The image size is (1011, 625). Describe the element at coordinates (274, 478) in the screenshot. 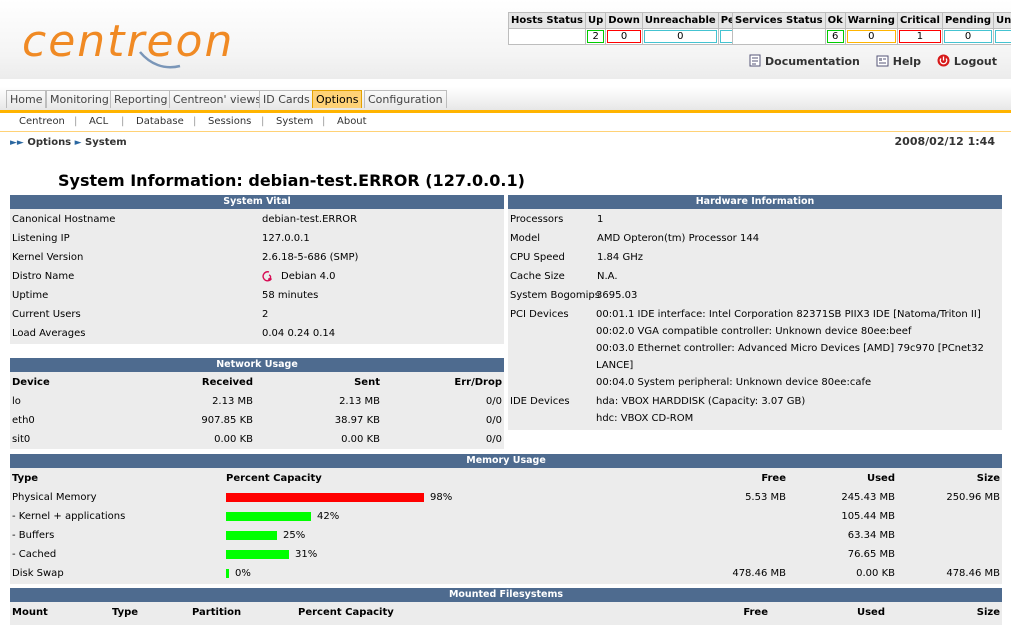

I see `memory-col-percent: Percent Capacity` at that location.